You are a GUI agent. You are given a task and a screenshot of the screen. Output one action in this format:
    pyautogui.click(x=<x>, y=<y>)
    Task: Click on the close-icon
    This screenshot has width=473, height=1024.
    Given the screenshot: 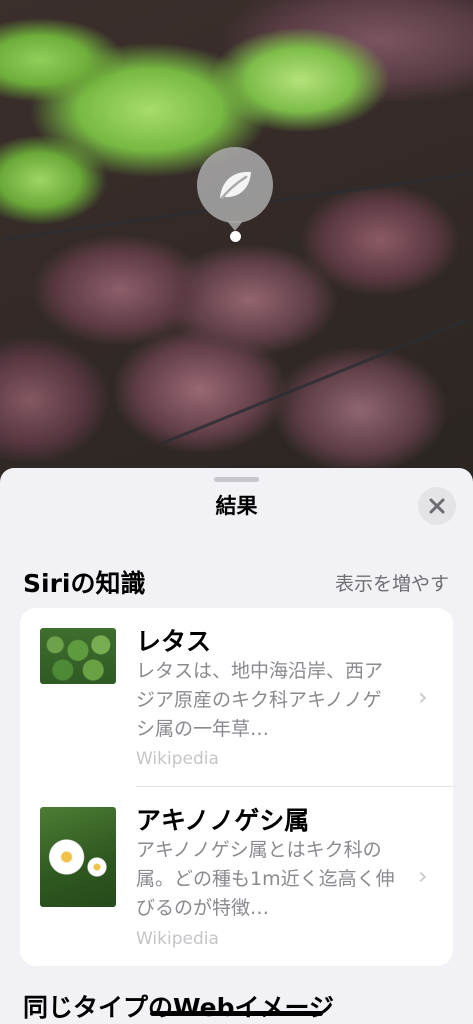 What is the action you would take?
    pyautogui.click(x=437, y=506)
    